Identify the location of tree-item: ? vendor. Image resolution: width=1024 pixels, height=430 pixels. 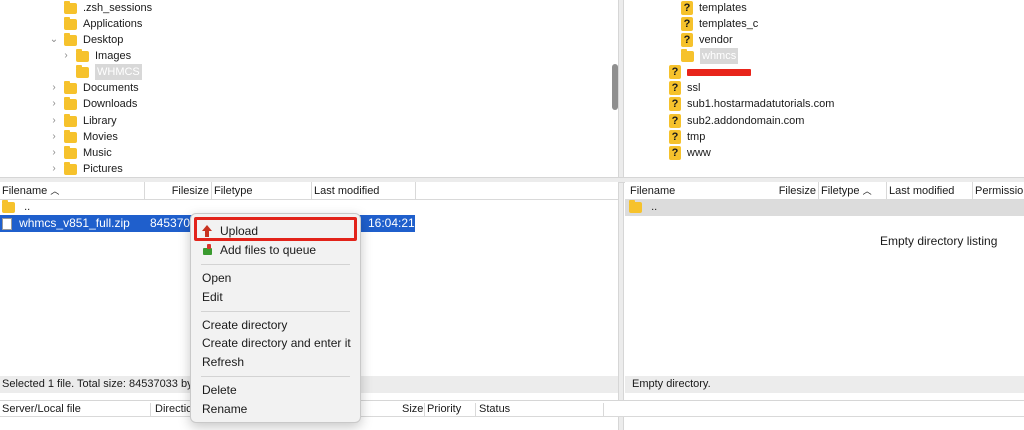
(707, 40).